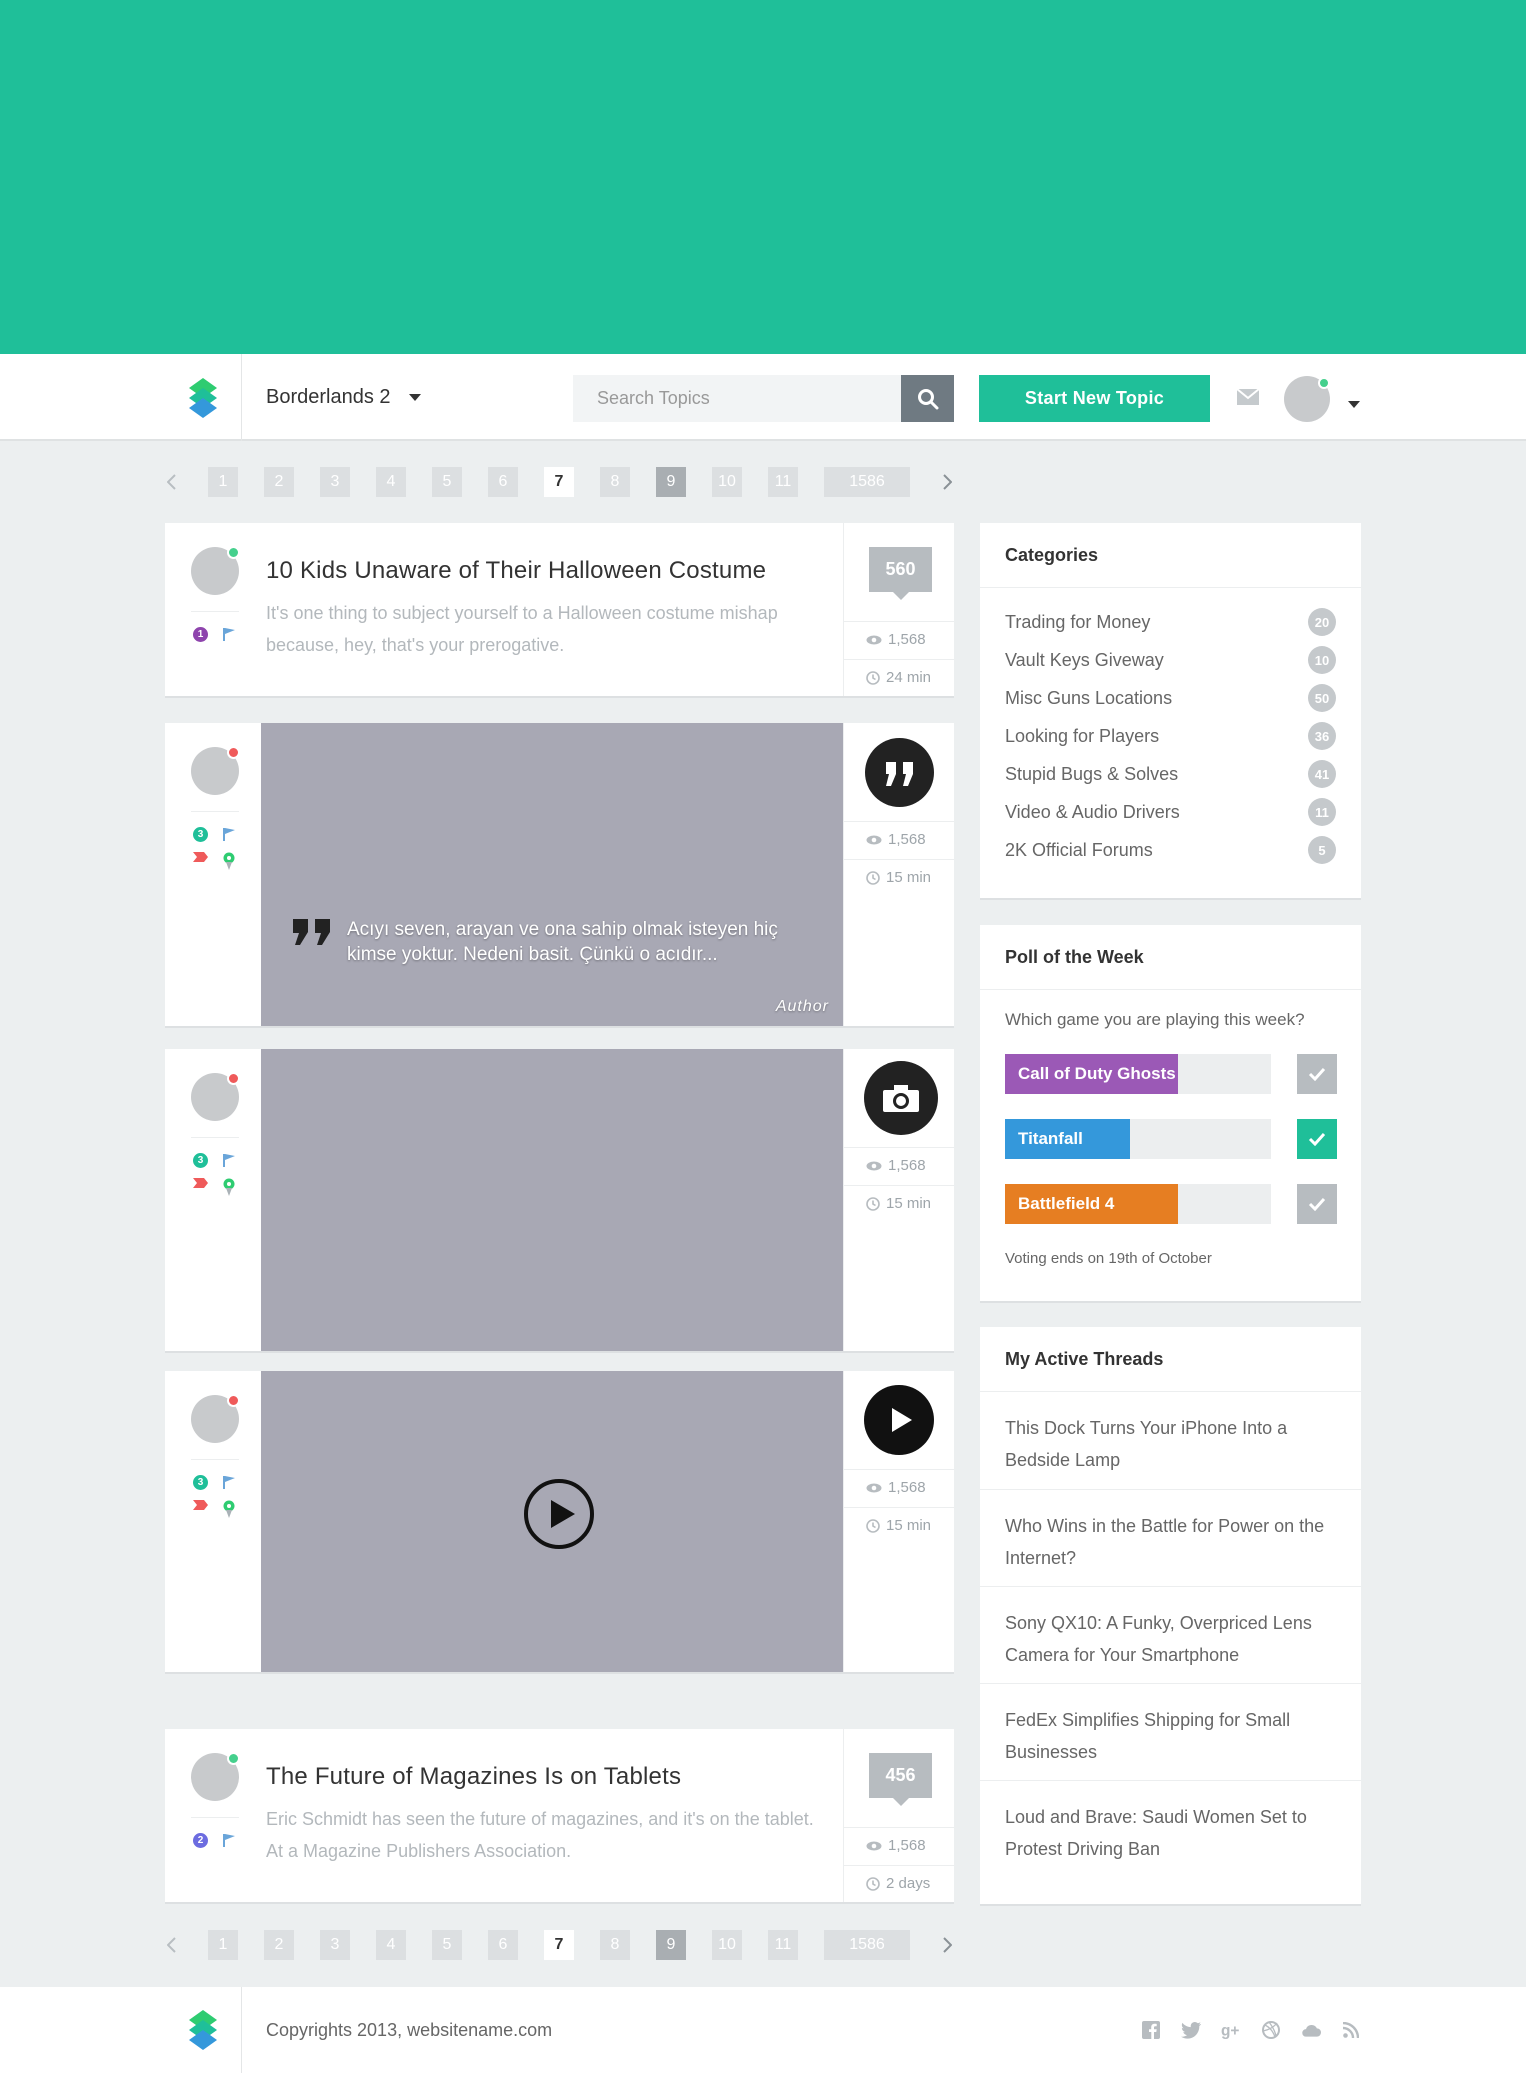 The height and width of the screenshot is (2073, 1526). I want to click on google-plus-icon: g+, so click(1231, 2030).